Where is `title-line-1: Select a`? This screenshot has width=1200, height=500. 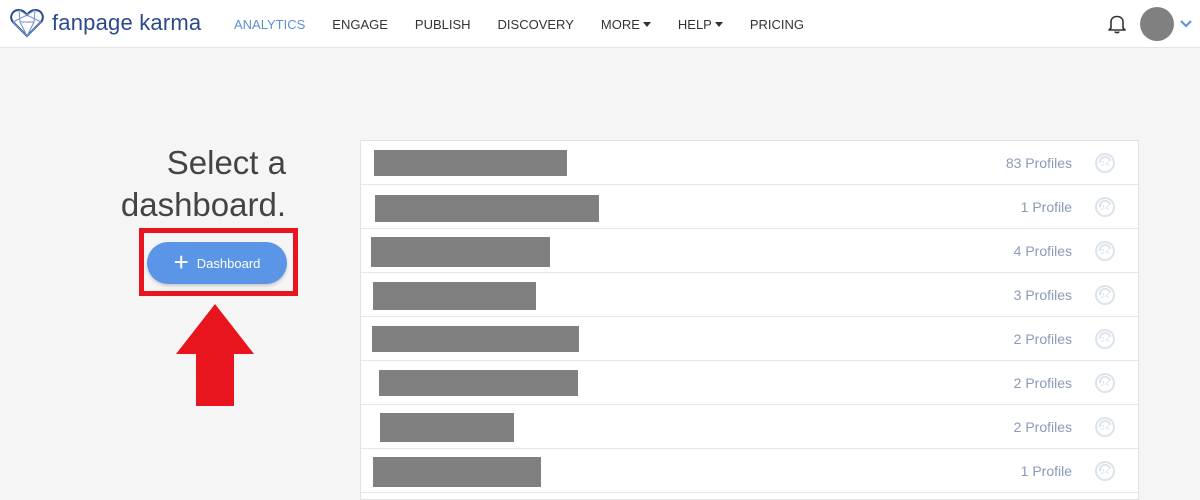
title-line-1: Select a is located at coordinates (226, 162).